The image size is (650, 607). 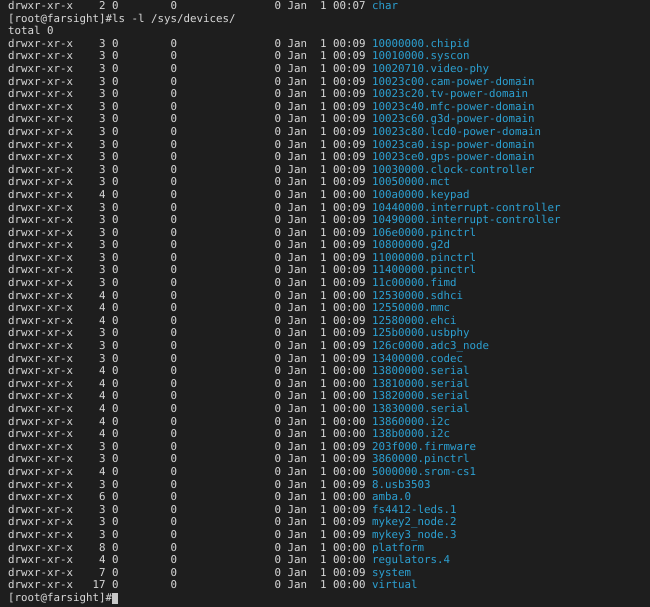 What do you see at coordinates (424, 271) in the screenshot?
I see `directory-name: 11400000.pinctrl` at bounding box center [424, 271].